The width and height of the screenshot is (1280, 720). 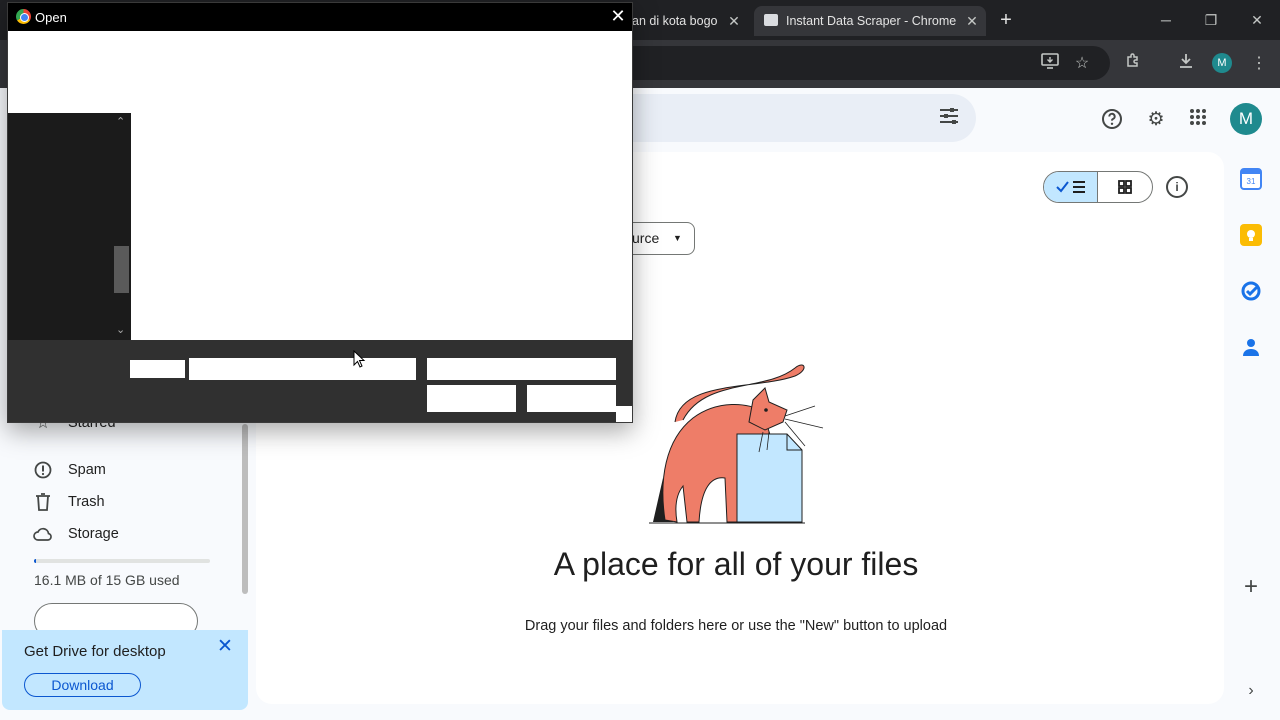 I want to click on chrome-menu-icon: ⋮, so click(x=1259, y=64).